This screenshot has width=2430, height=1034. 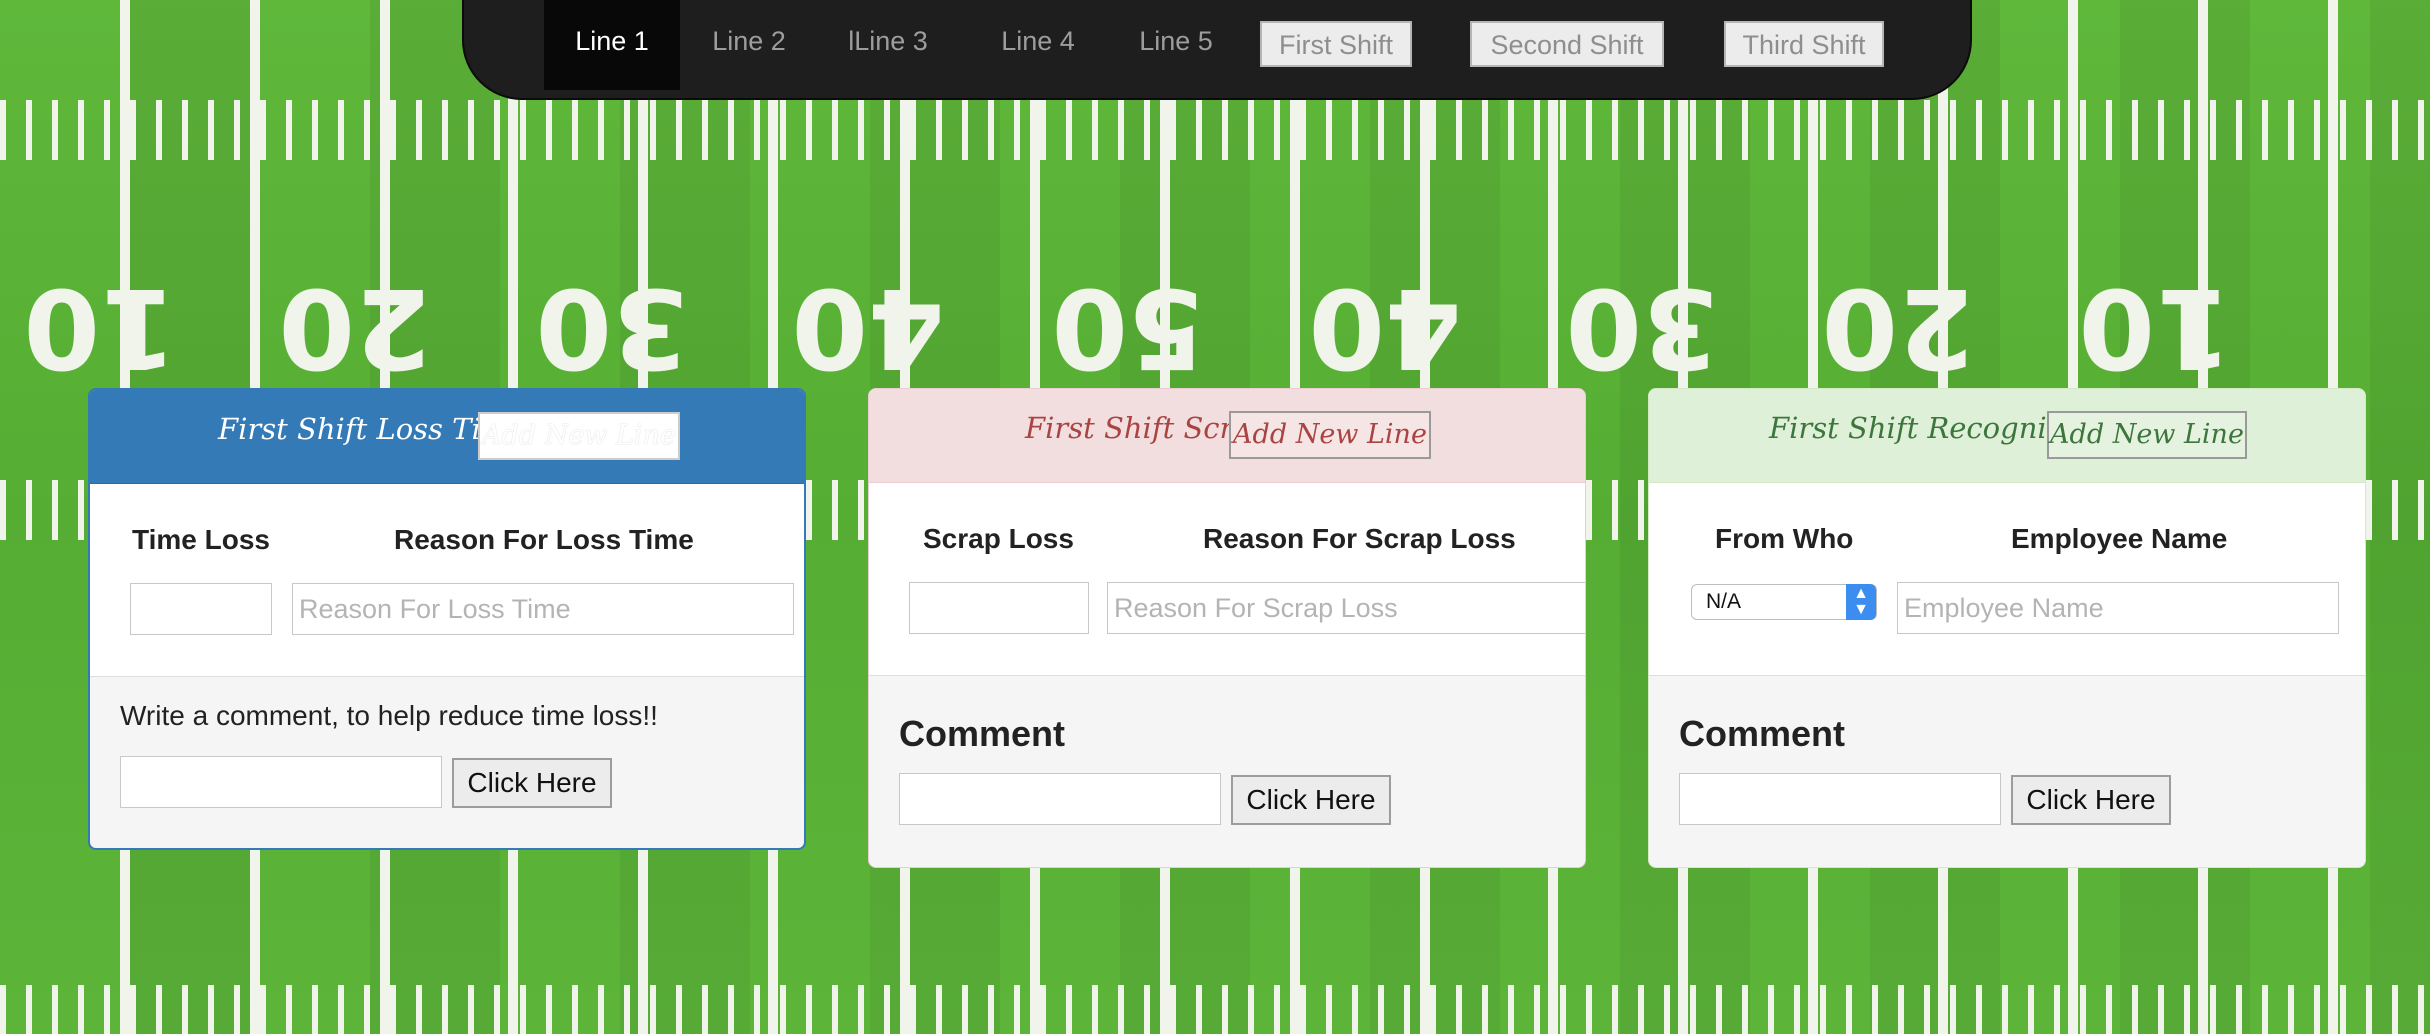 What do you see at coordinates (1227, 436) in the screenshot?
I see `scrap-panel-header: First Shift Scrap Add New Line` at bounding box center [1227, 436].